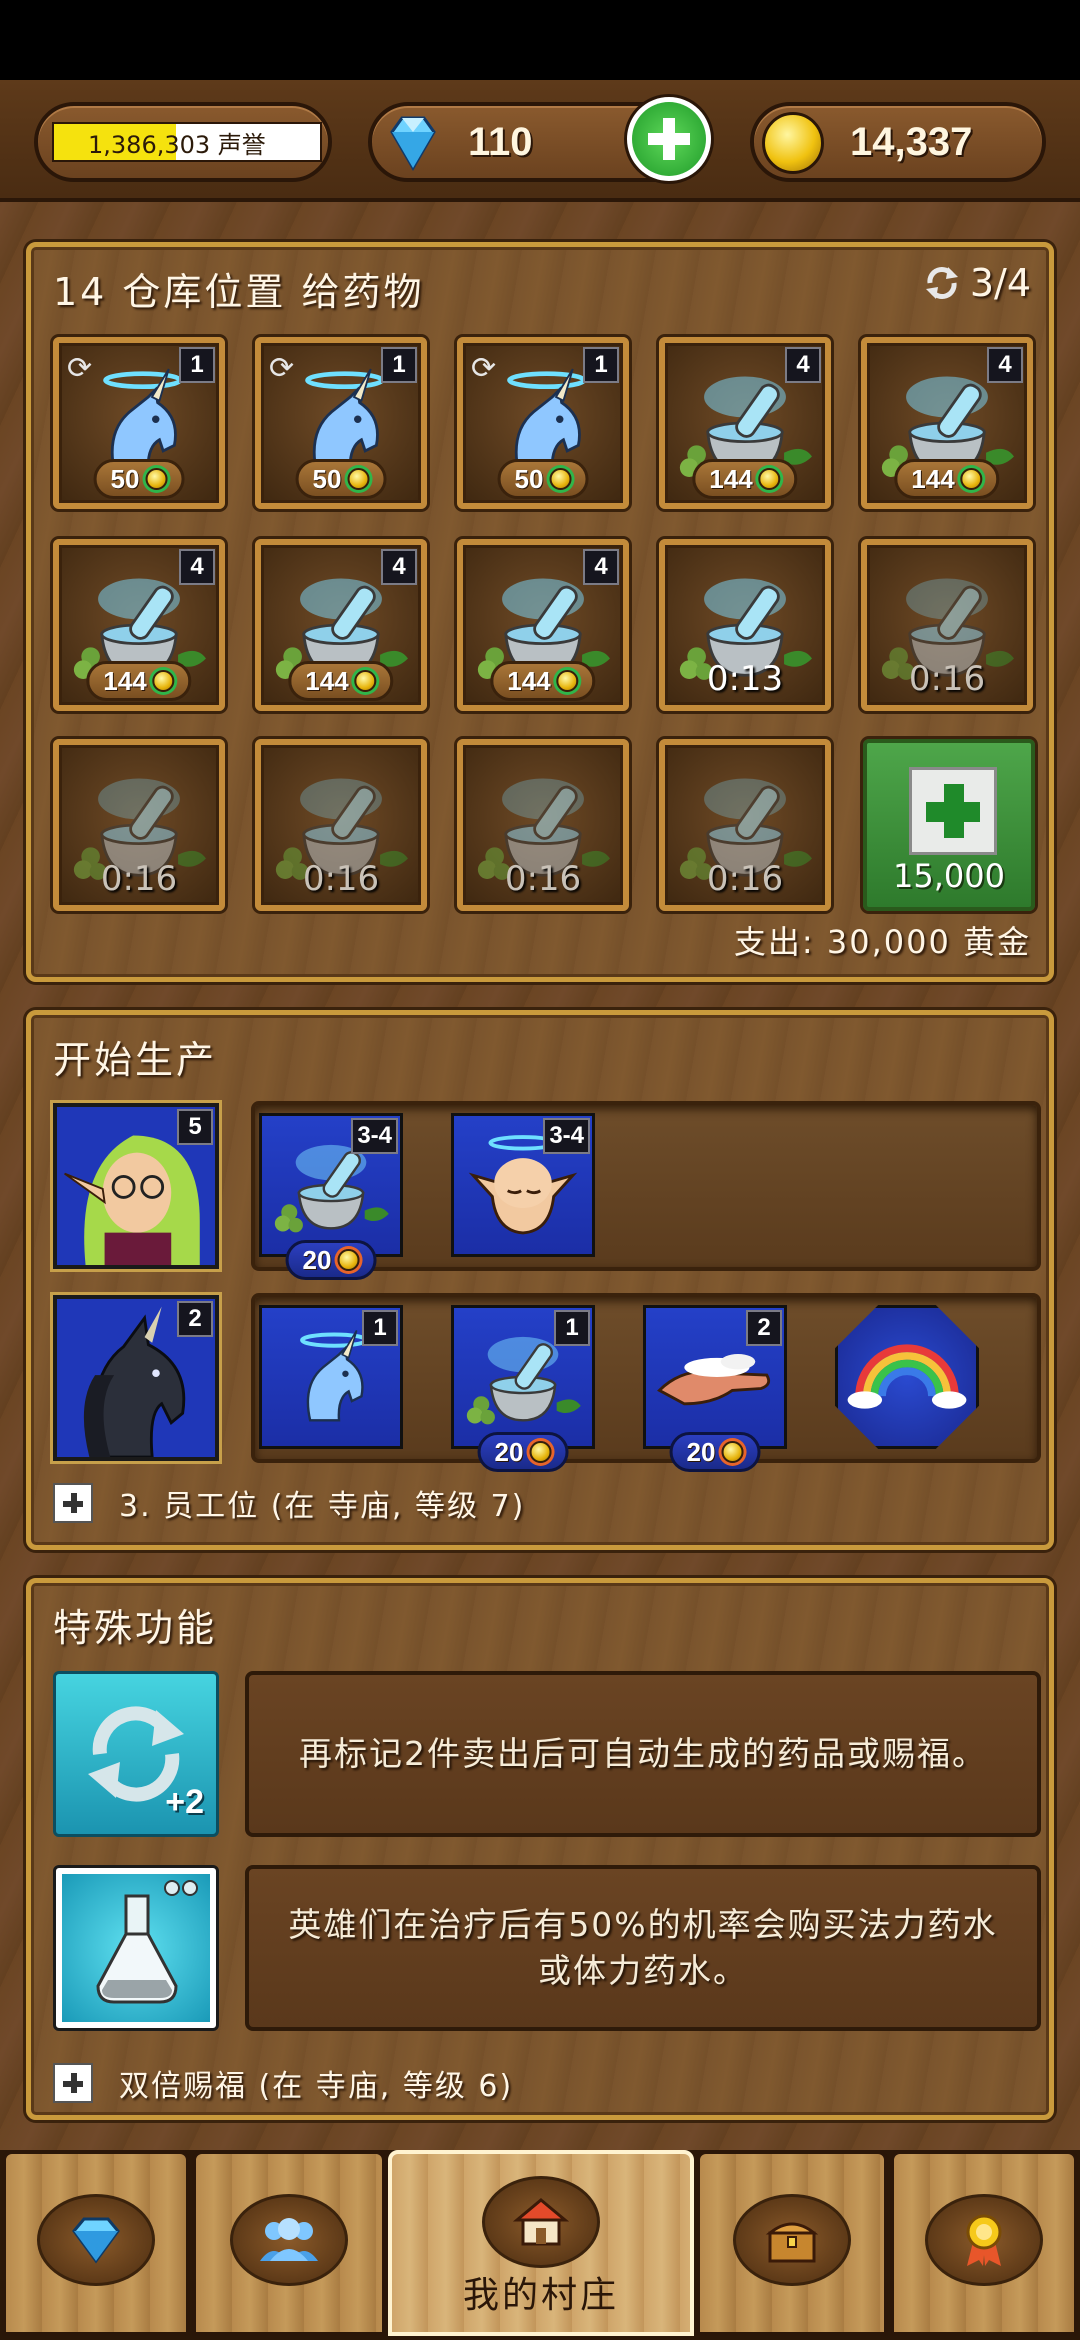 The image size is (1080, 2340). I want to click on fame-progress-bar: 1,386,303 声誉, so click(187, 142).